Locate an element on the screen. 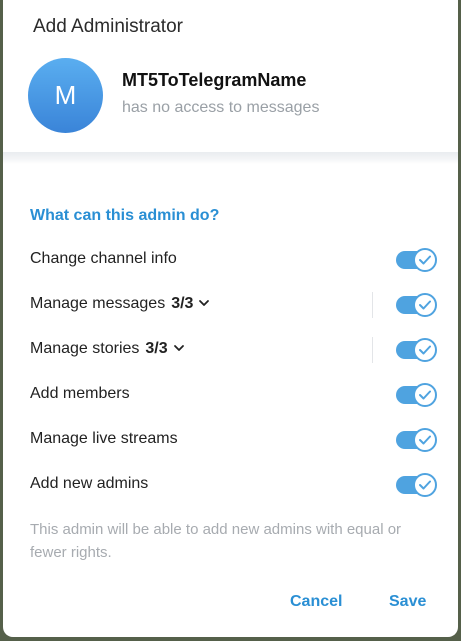 The height and width of the screenshot is (641, 461). permission-label: Manage live streams is located at coordinates (104, 438).